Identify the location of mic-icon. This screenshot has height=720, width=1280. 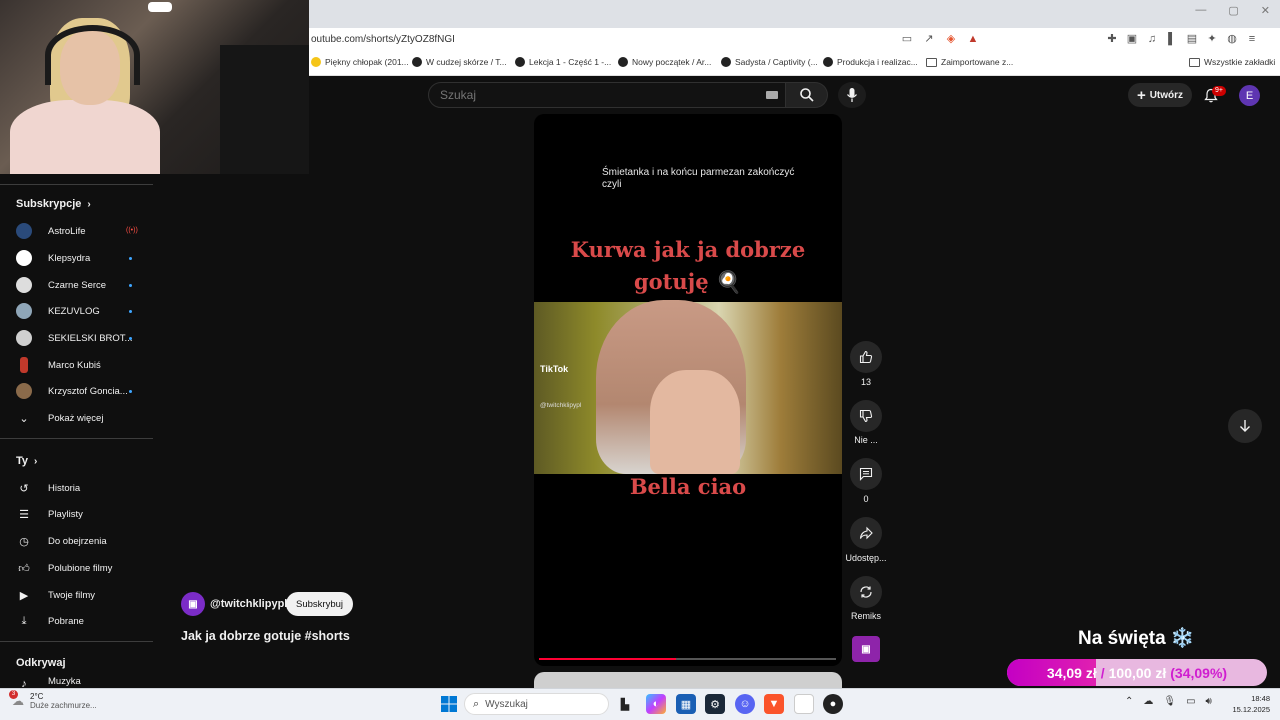
(852, 95).